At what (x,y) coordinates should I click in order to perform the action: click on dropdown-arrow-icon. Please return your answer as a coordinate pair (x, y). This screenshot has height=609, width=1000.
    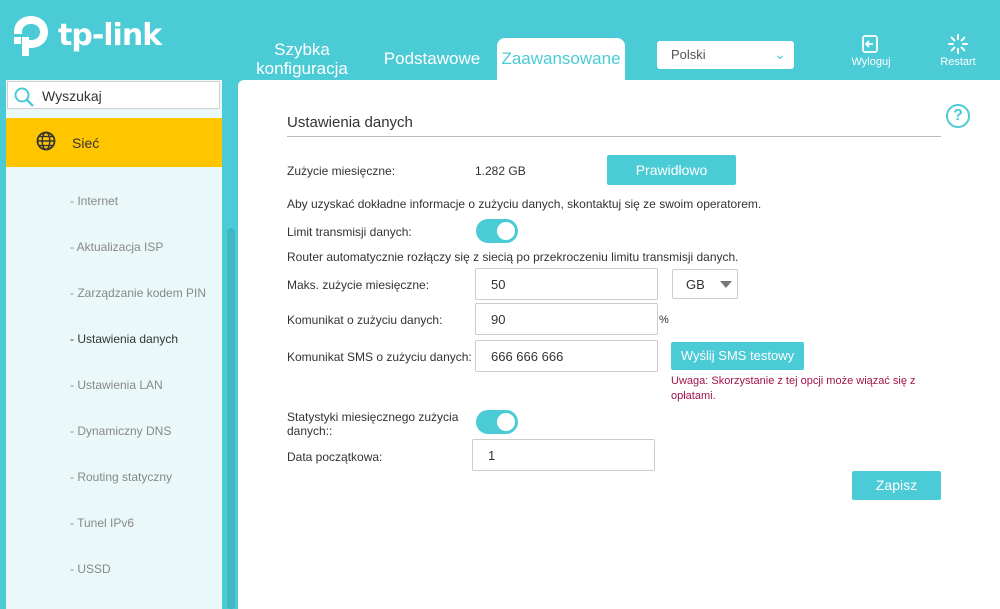
    Looking at the image, I should click on (726, 284).